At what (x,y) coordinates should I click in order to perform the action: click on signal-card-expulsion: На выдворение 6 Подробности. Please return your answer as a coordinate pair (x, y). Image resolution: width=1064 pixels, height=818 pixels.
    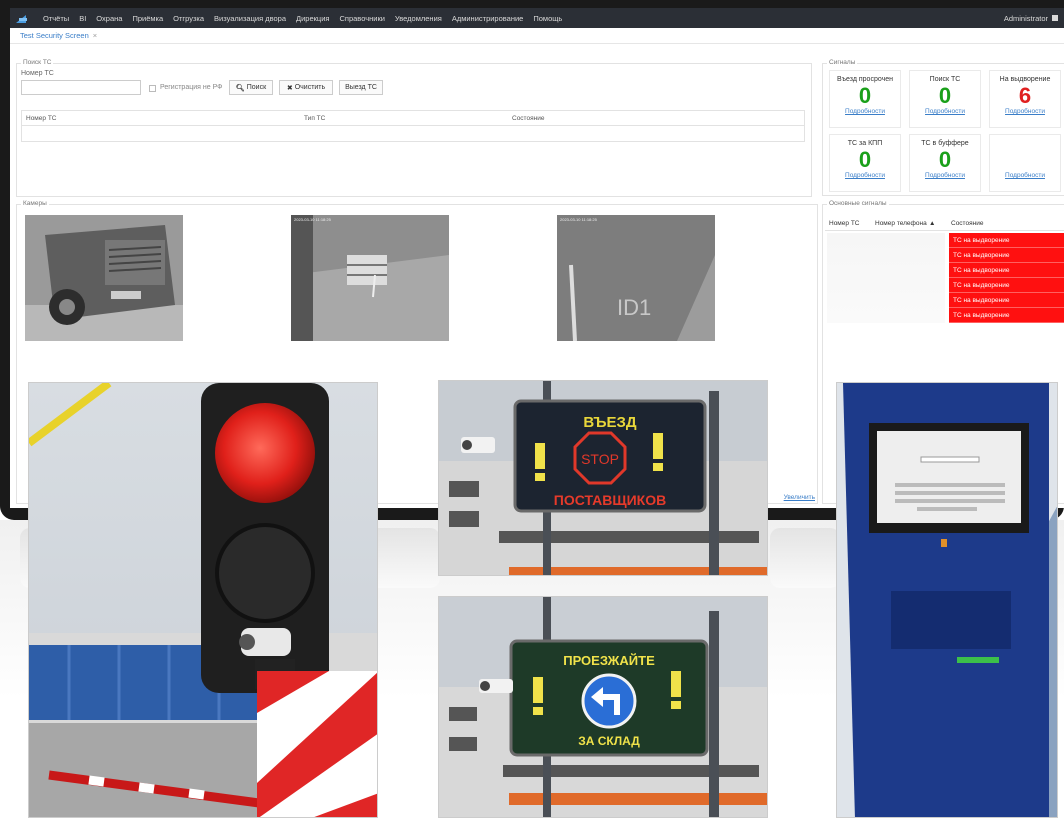
    Looking at the image, I should click on (1025, 99).